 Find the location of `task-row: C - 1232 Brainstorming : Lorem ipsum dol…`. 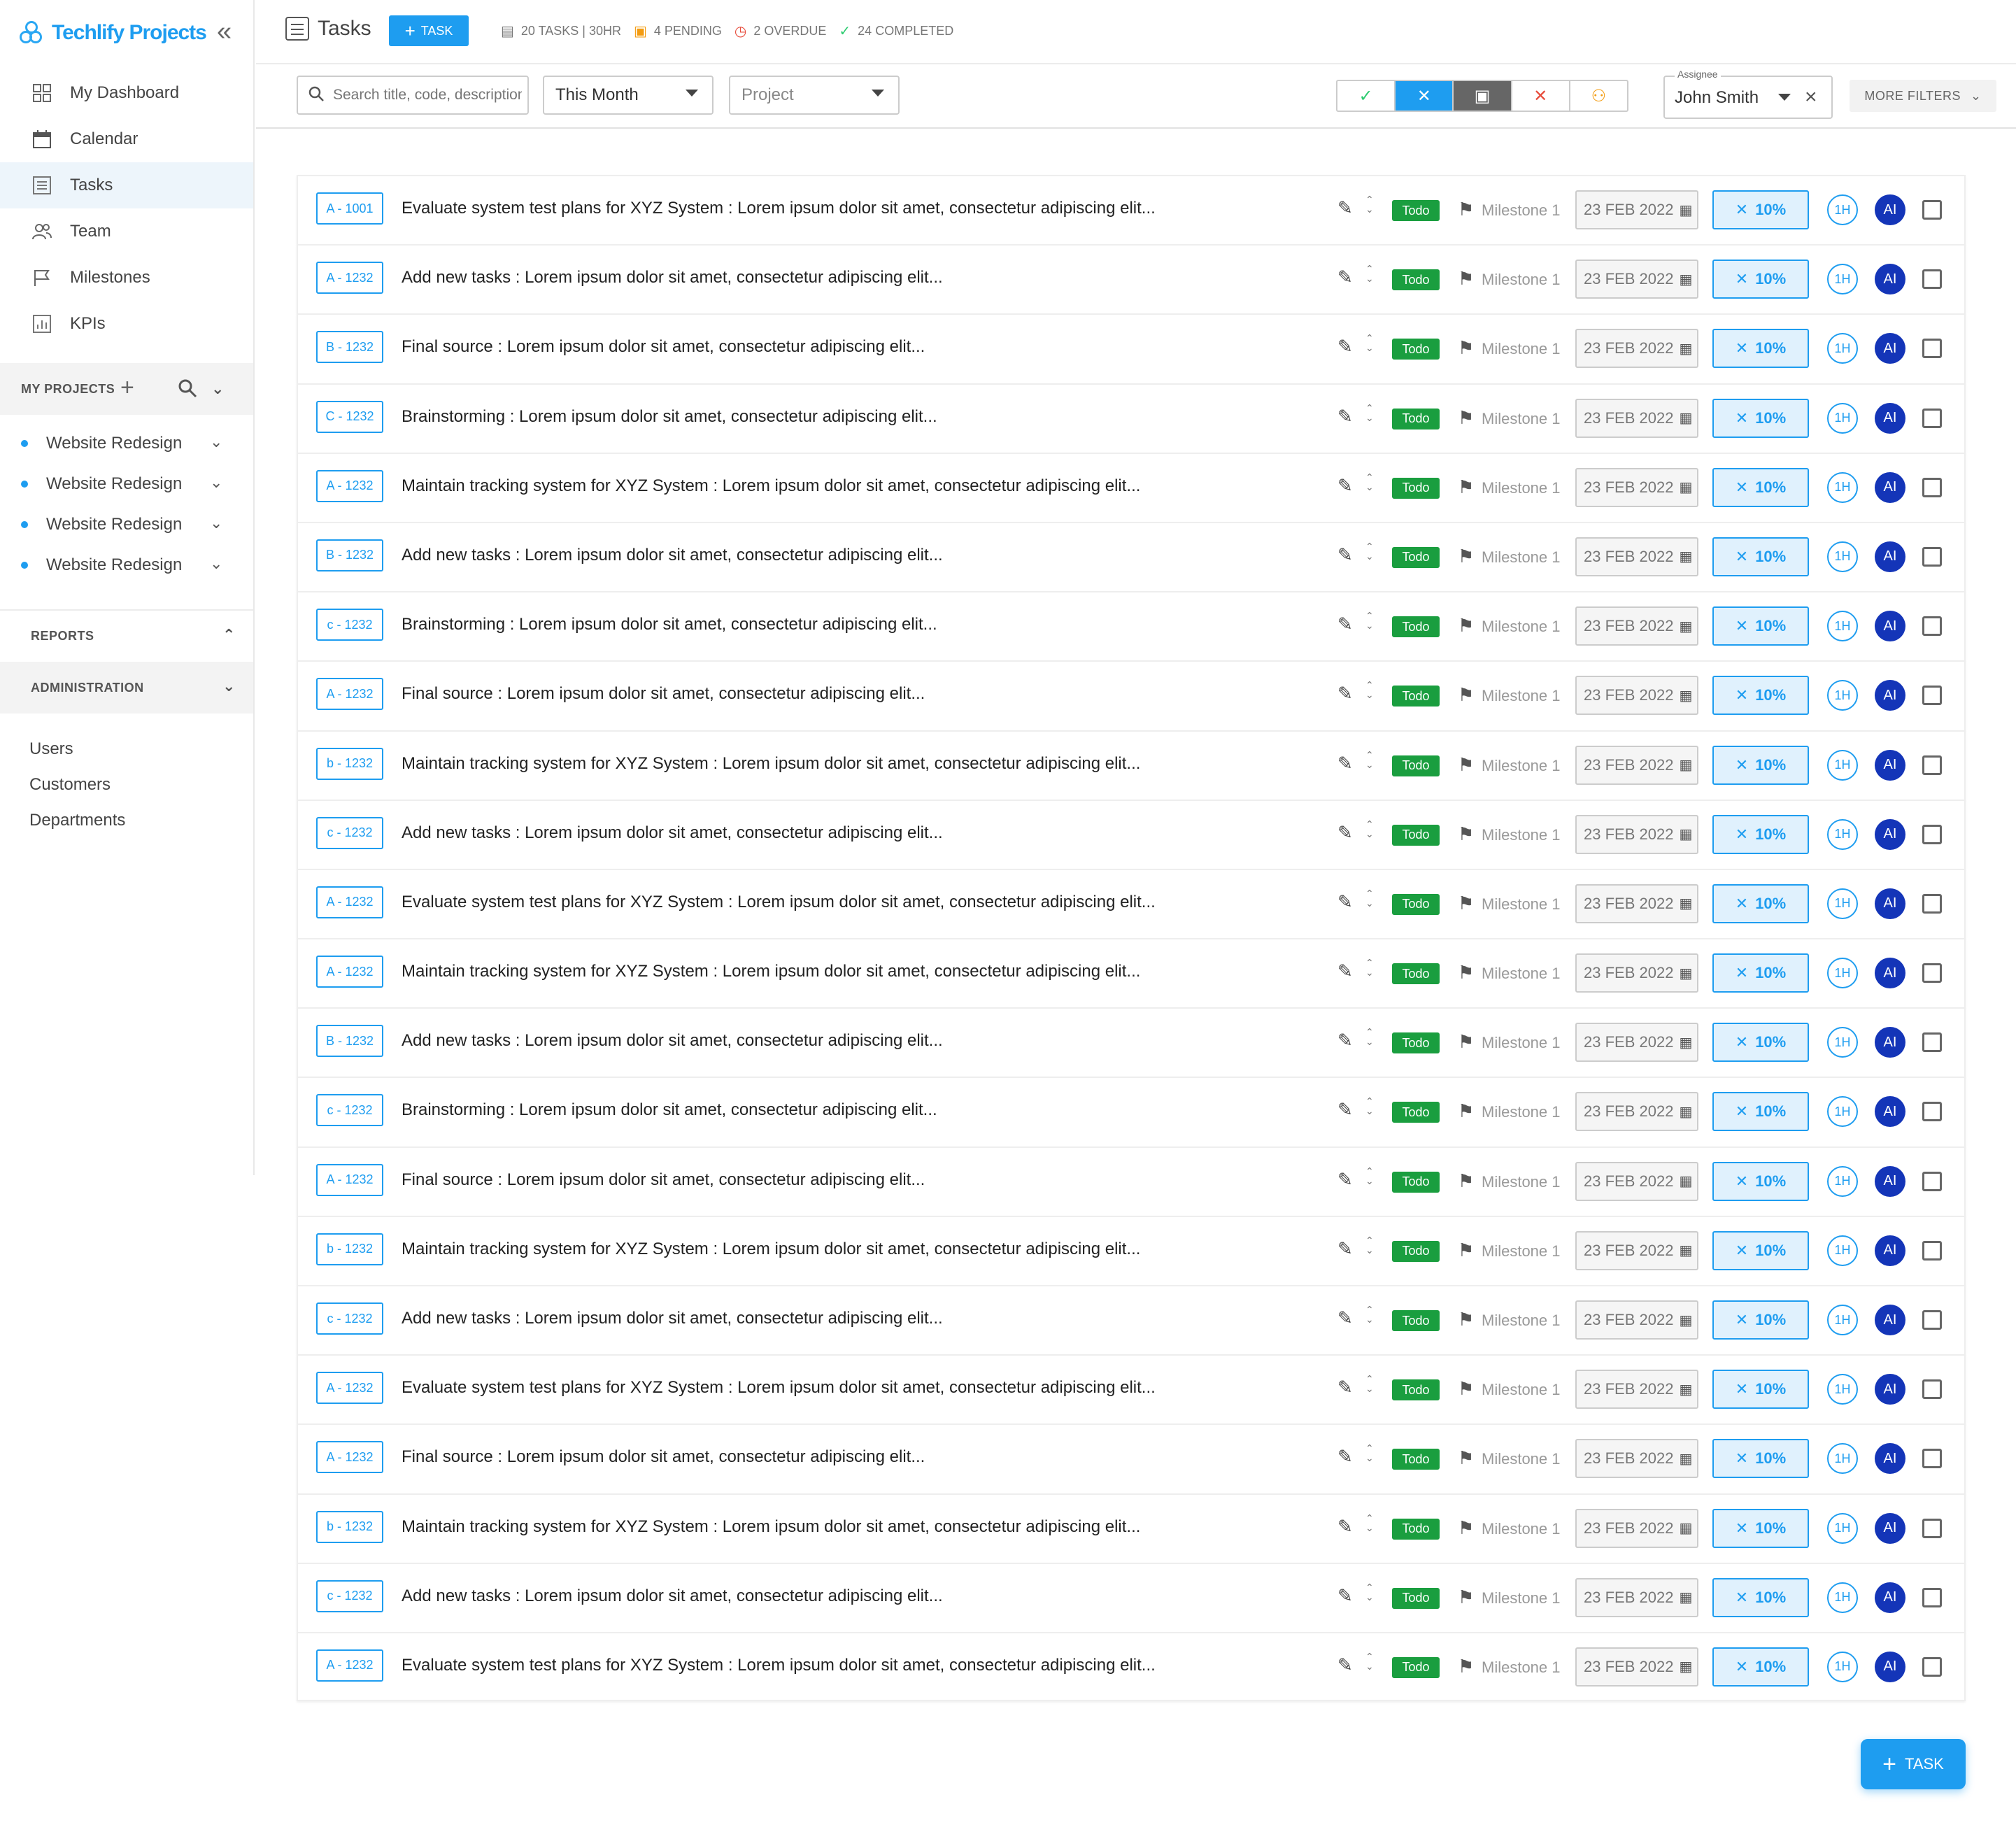

task-row: C - 1232 Brainstorming : Lorem ipsum dol… is located at coordinates (1131, 418).